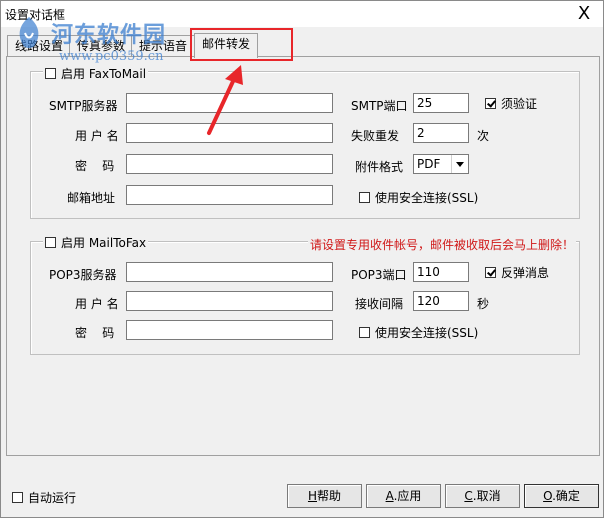 The width and height of the screenshot is (604, 518). I want to click on smtp-ssl-label: 使用安全连接(SSL), so click(427, 198).